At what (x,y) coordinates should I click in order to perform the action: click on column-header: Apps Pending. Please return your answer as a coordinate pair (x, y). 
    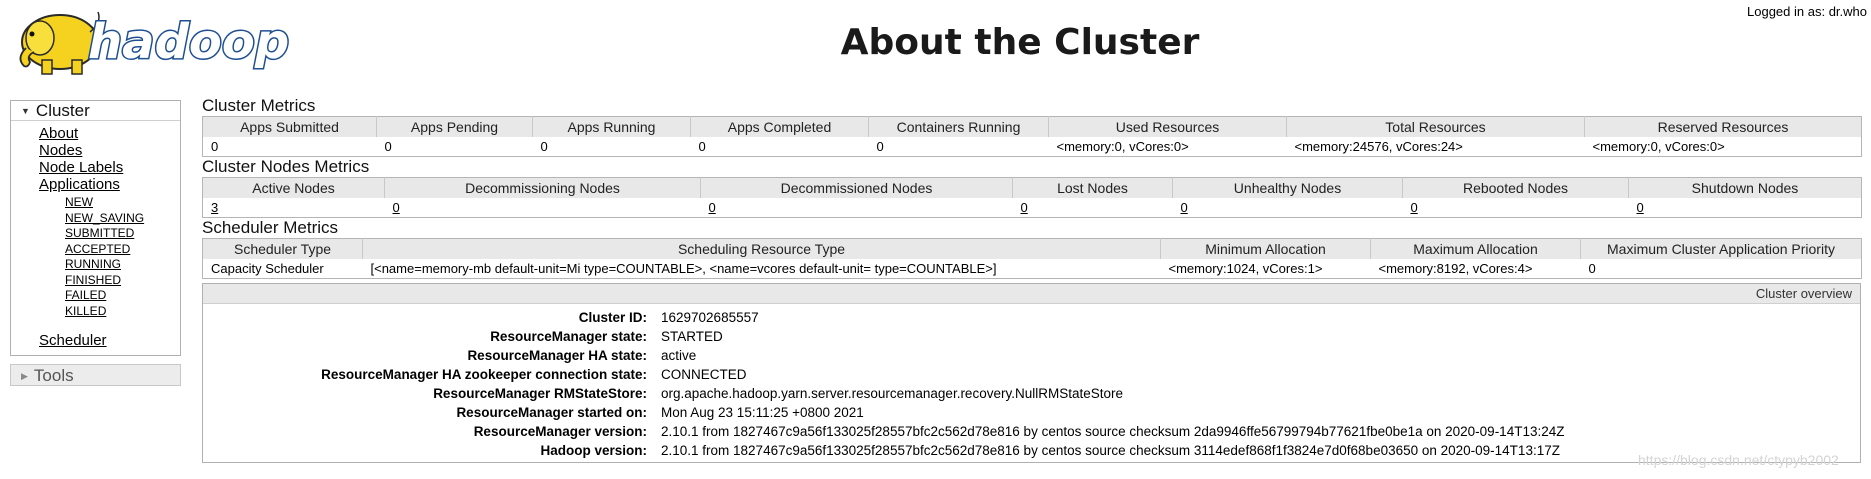
    Looking at the image, I should click on (454, 126).